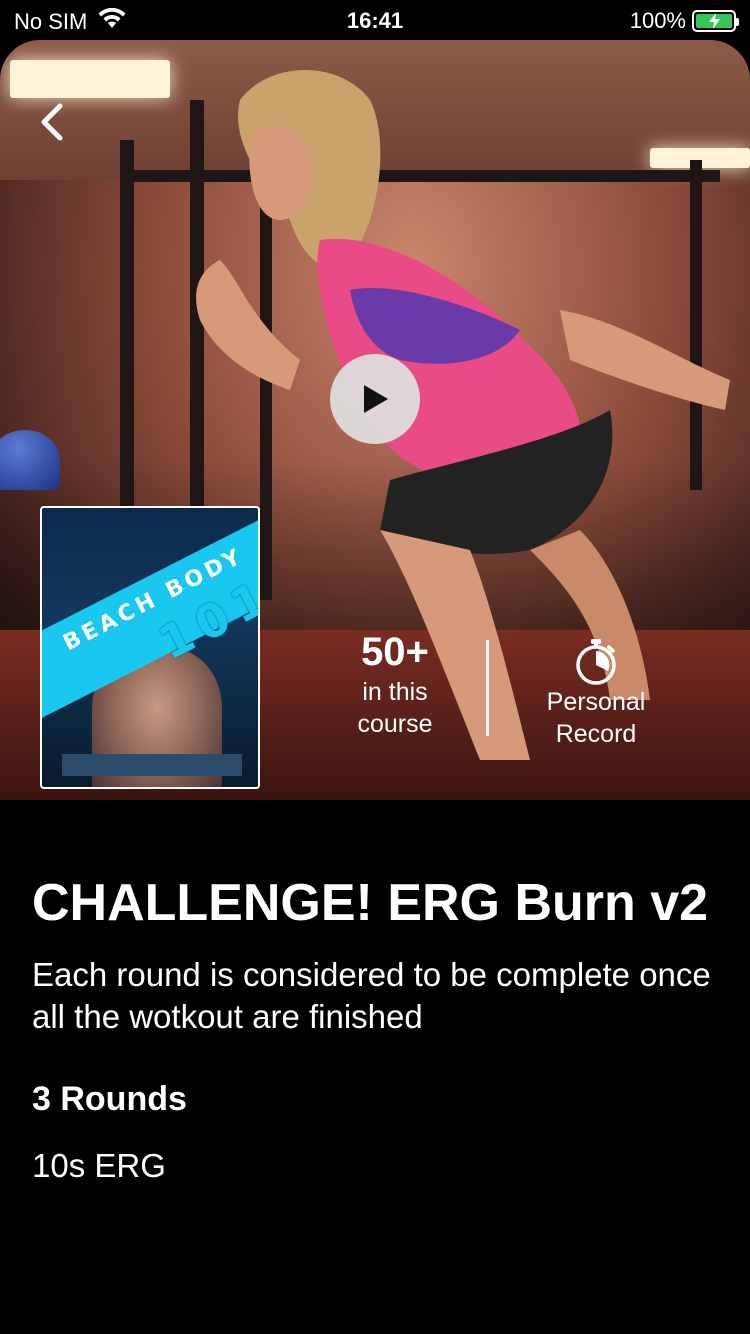 Image resolution: width=750 pixels, height=1334 pixels. What do you see at coordinates (109, 1099) in the screenshot?
I see `rounds-heading: 3 Rounds` at bounding box center [109, 1099].